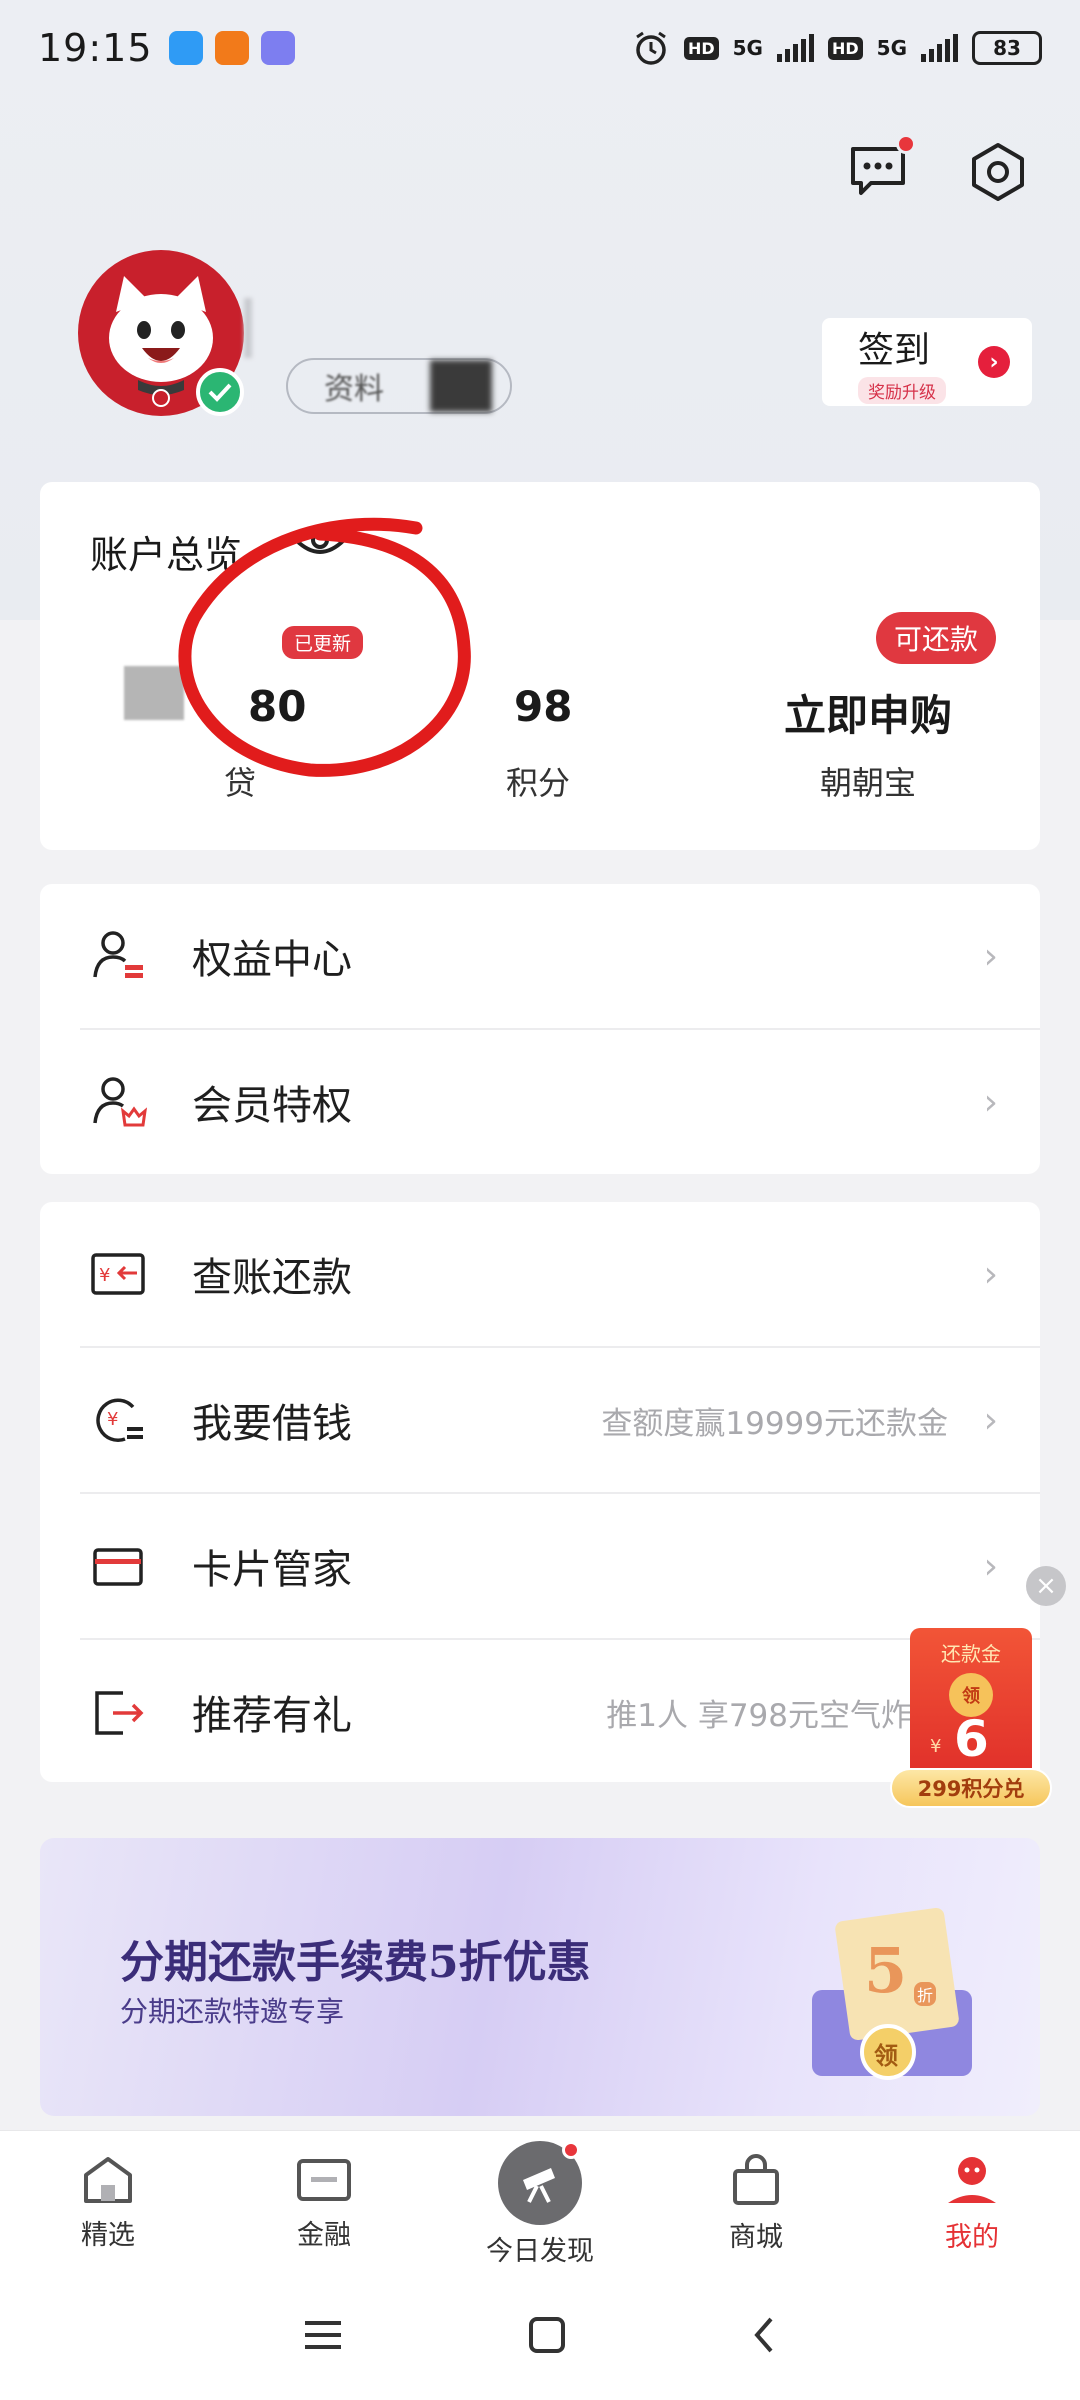  Describe the element at coordinates (240, 783) in the screenshot. I see `stat-label-loan: 贷` at that location.